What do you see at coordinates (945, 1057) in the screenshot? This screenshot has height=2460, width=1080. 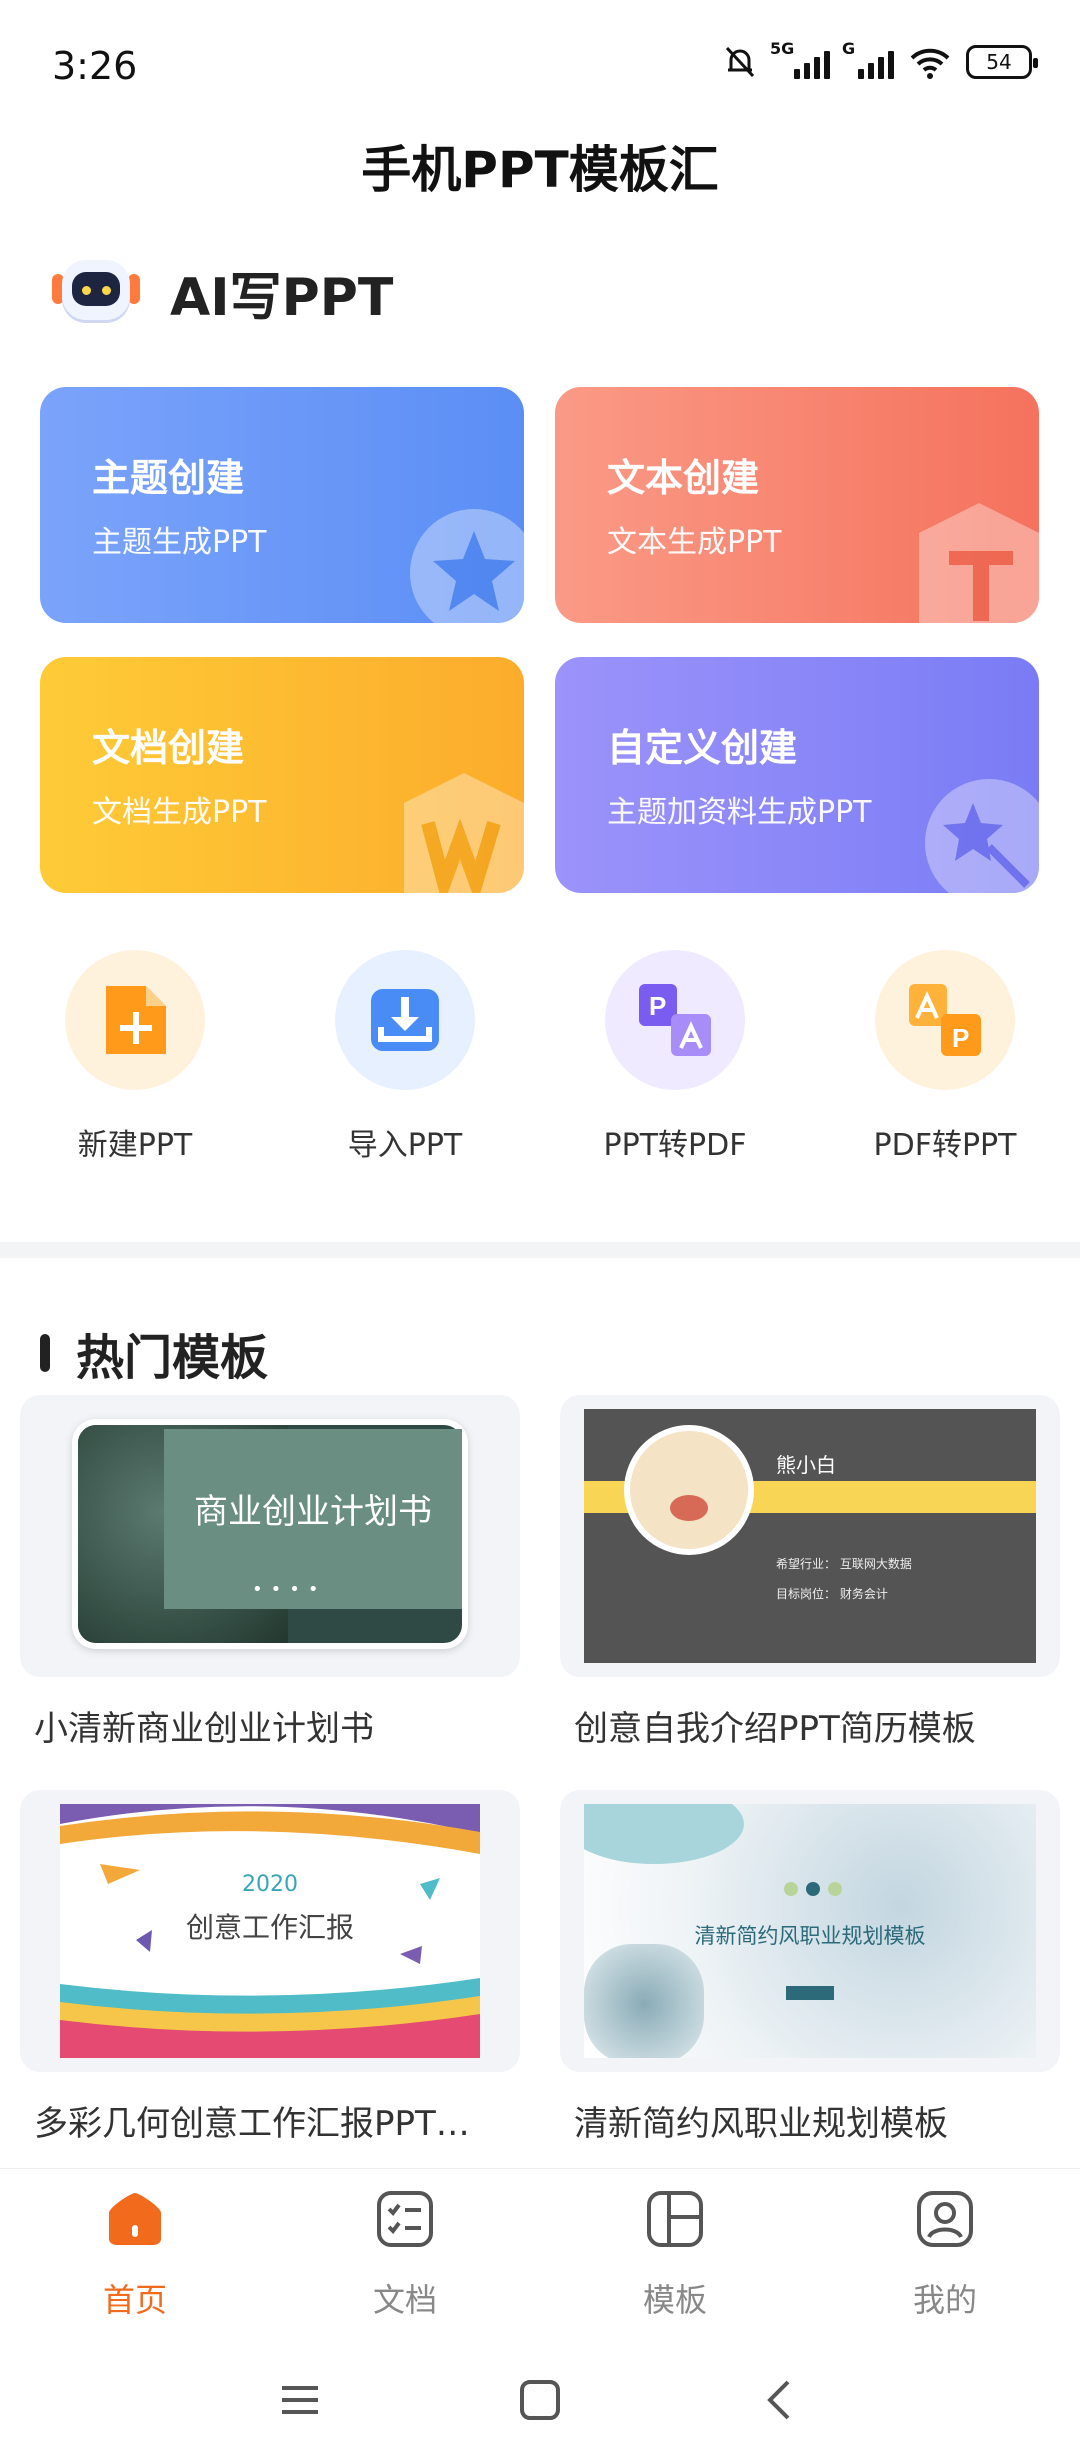 I see `pdf-to-ppt-tool: P PDF转PPT` at bounding box center [945, 1057].